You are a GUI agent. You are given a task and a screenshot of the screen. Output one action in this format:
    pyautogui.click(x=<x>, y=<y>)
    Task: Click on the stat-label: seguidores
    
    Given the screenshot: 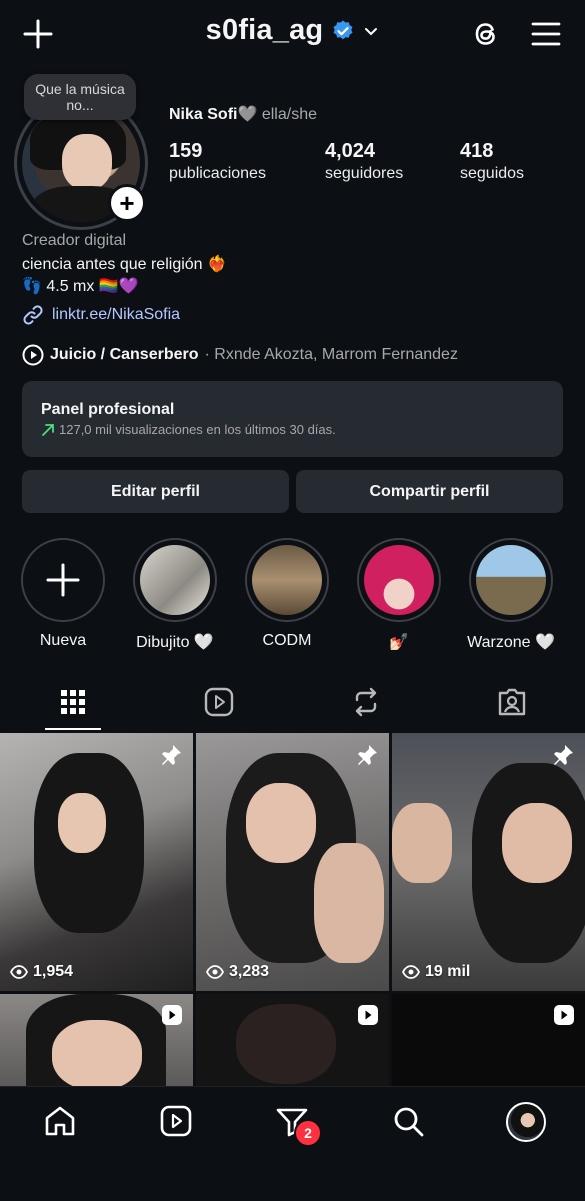 What is the action you would take?
    pyautogui.click(x=364, y=173)
    